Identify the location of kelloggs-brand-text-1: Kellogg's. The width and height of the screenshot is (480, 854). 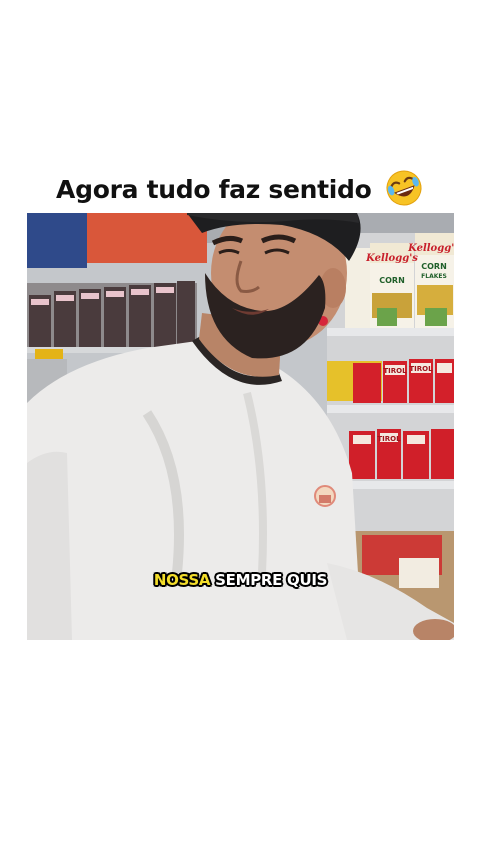
(391, 258).